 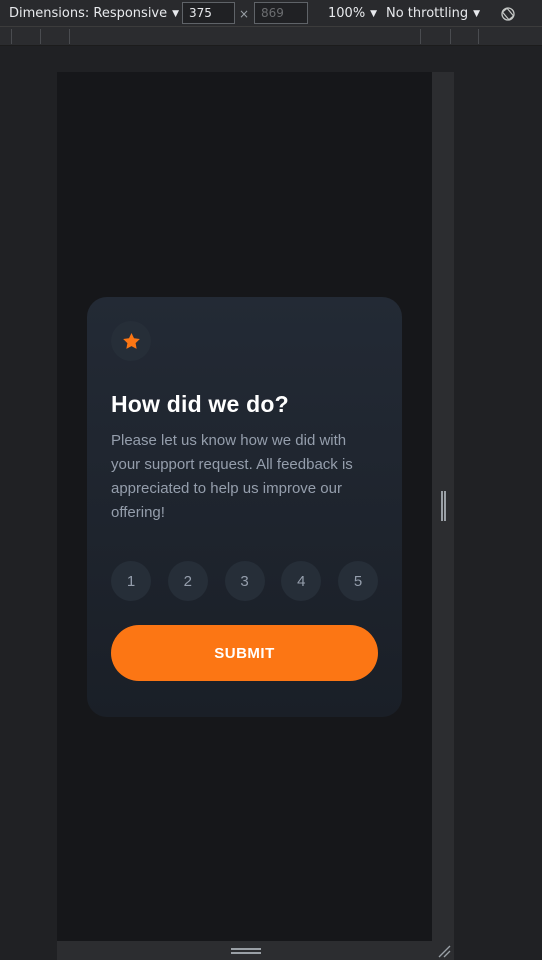 What do you see at coordinates (200, 404) in the screenshot?
I see `card-title: How did we do?` at bounding box center [200, 404].